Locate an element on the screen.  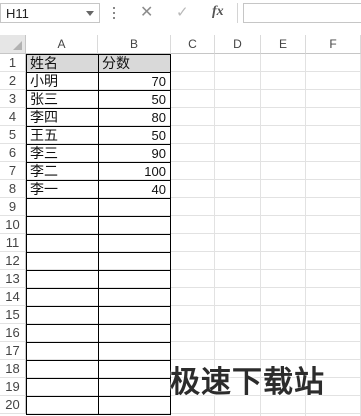
row-header-14: 14 is located at coordinates (13, 297).